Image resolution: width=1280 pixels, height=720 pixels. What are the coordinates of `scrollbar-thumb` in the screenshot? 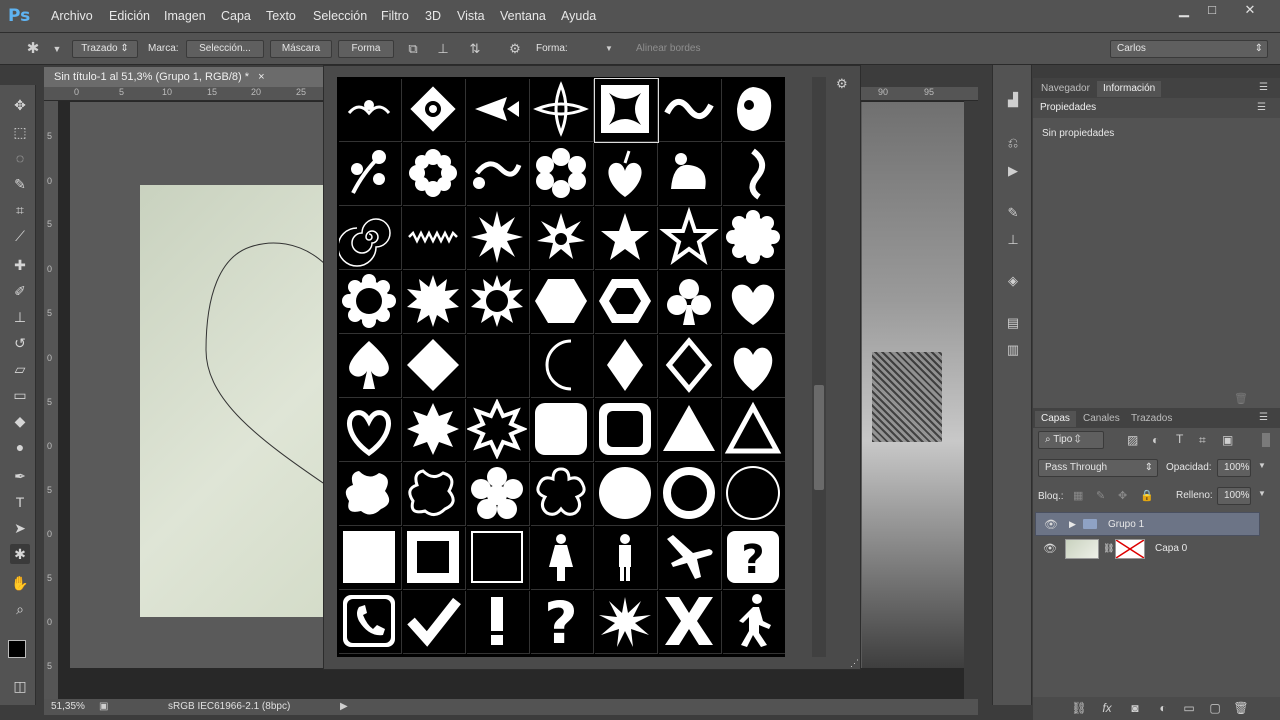 It's located at (819, 437).